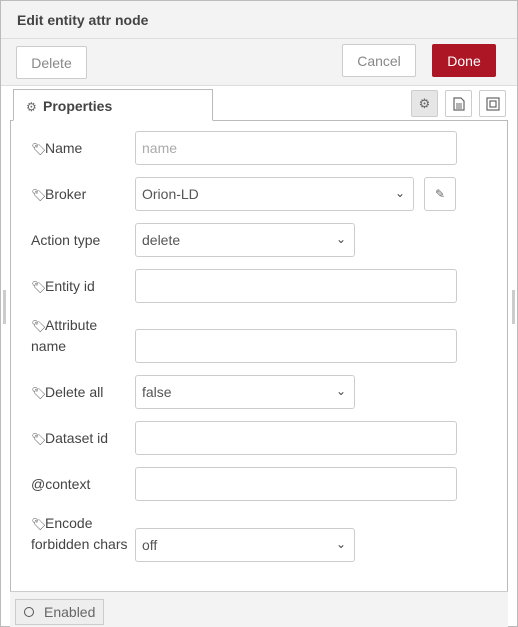 This screenshot has width=518, height=627. Describe the element at coordinates (245, 545) in the screenshot. I see `encode-select: off ⌄` at that location.